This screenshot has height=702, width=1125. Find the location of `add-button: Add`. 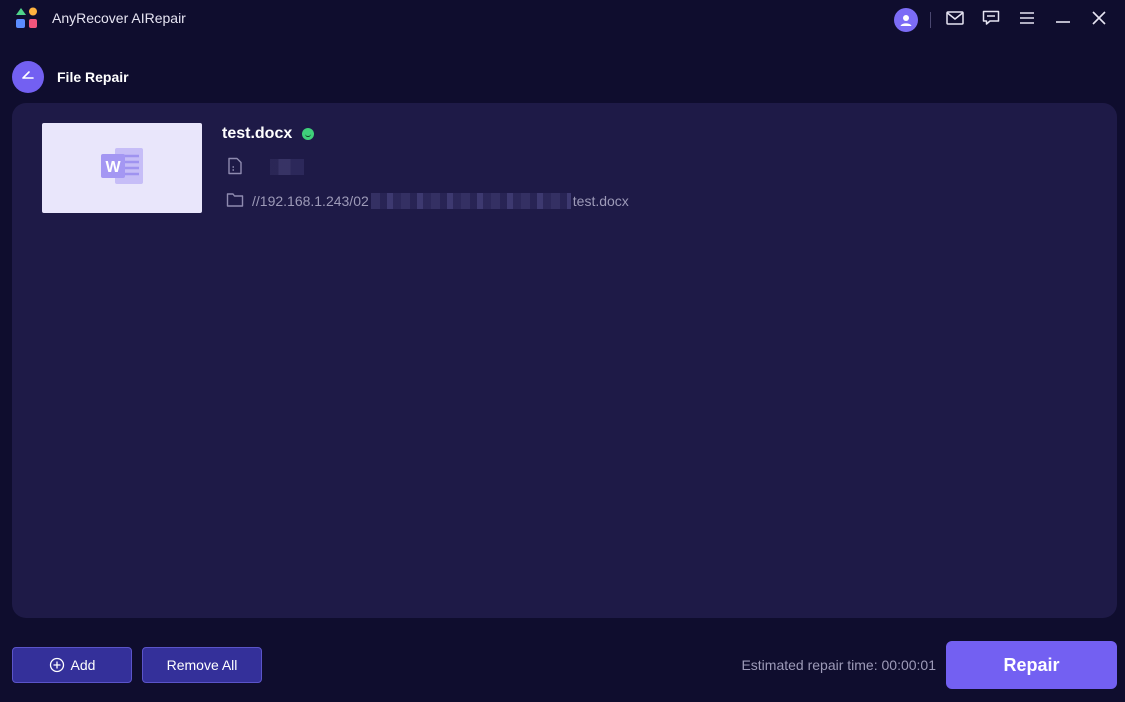

add-button: Add is located at coordinates (72, 665).